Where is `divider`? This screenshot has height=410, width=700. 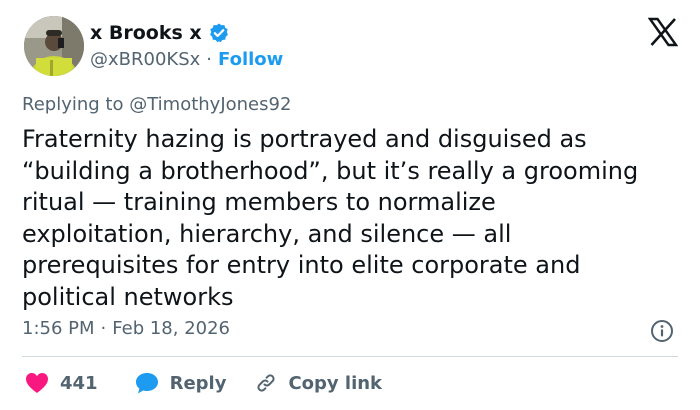
divider is located at coordinates (350, 356).